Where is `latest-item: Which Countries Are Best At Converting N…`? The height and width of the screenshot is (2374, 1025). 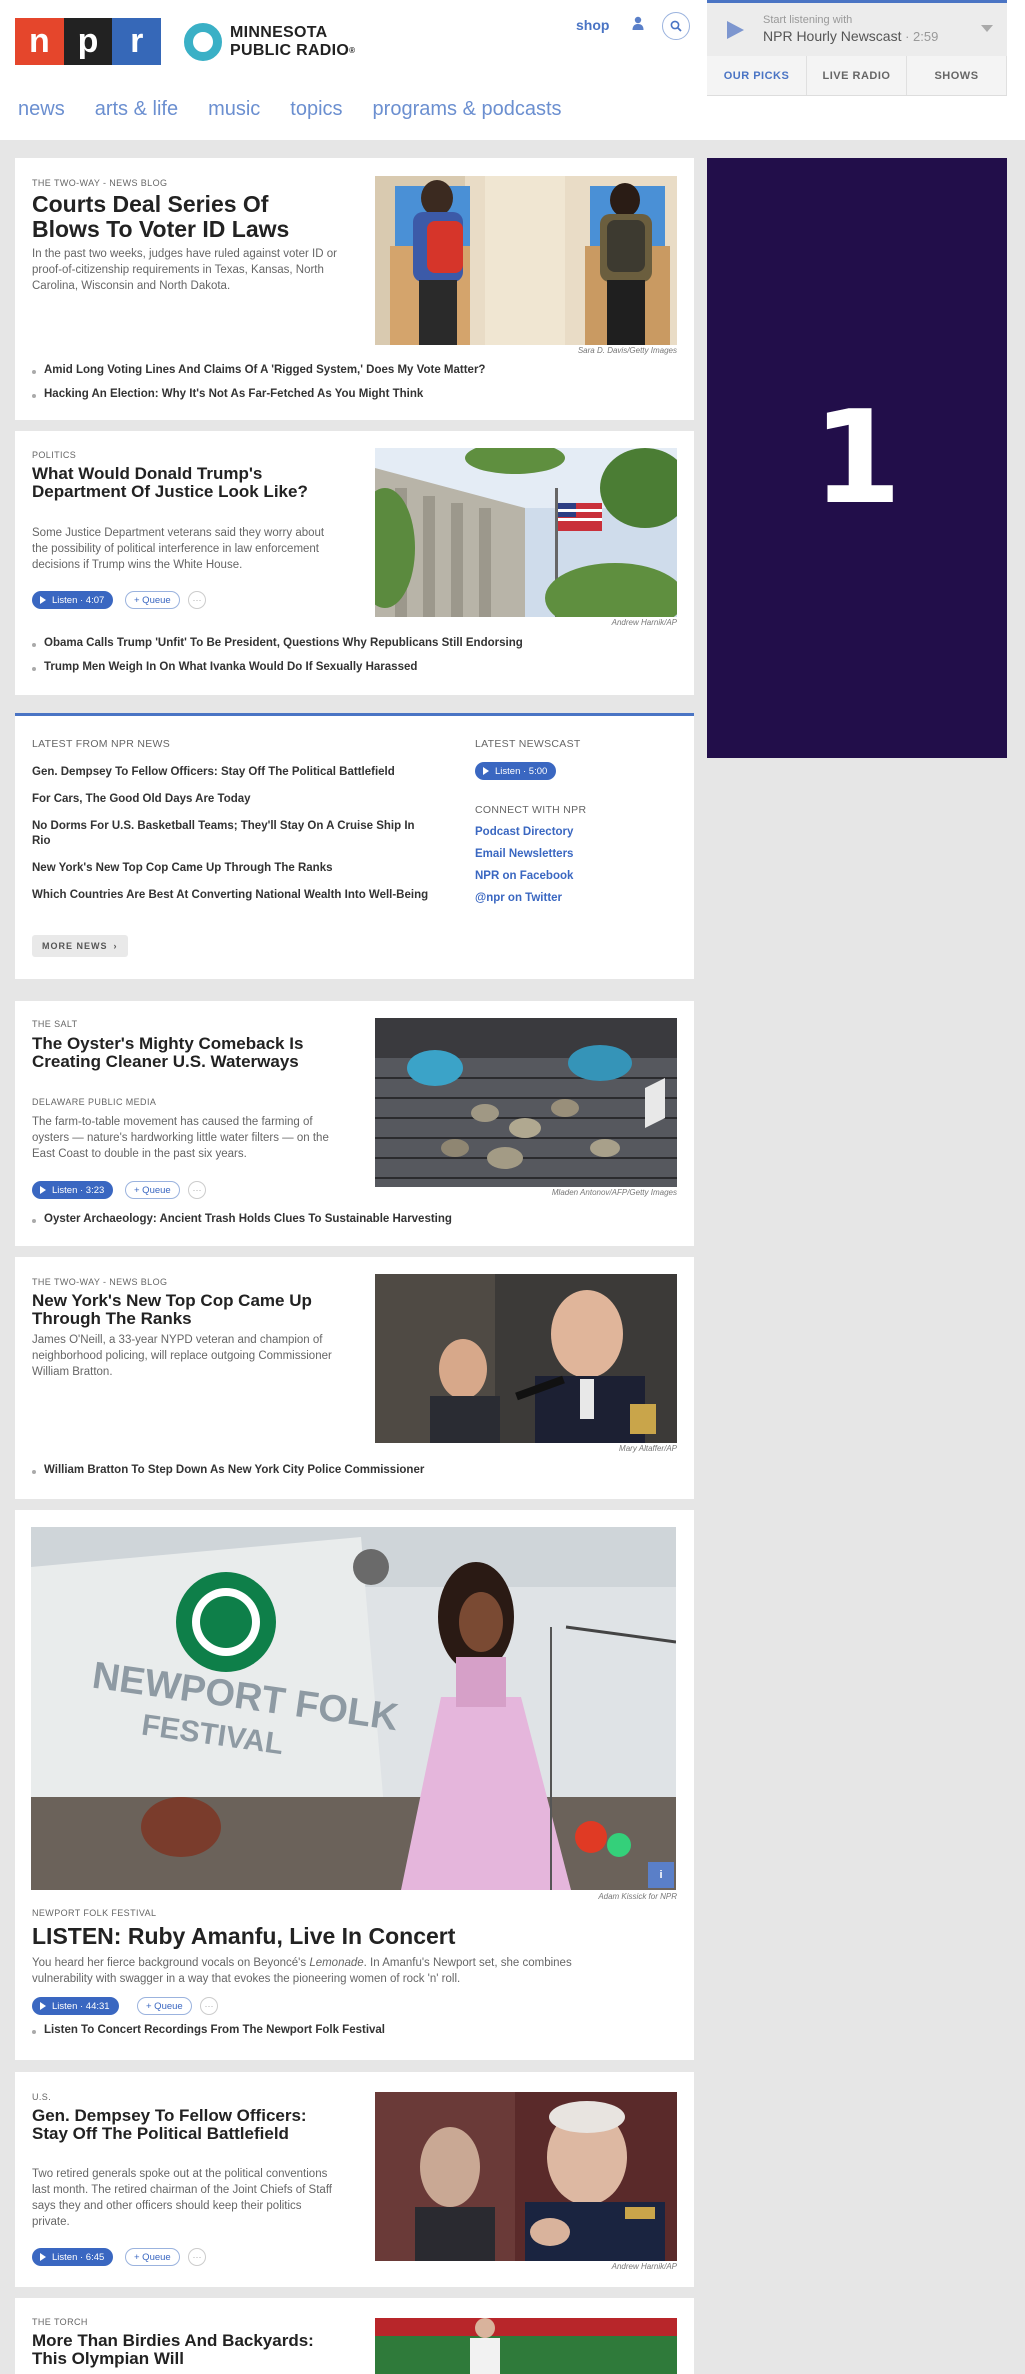
latest-item: Which Countries Are Best At Converting N… is located at coordinates (232, 895).